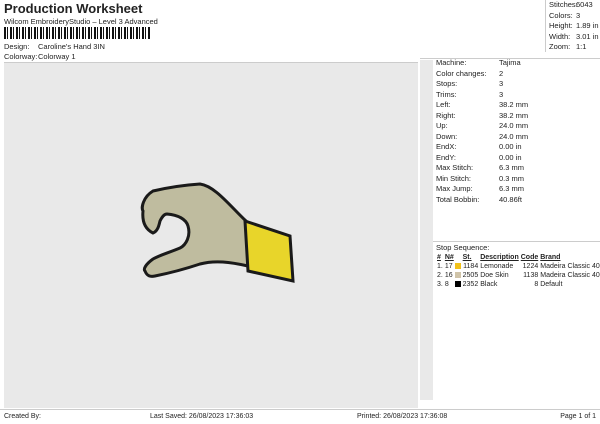 This screenshot has width=600, height=424. Describe the element at coordinates (21, 56) in the screenshot. I see `colorway-label: Colorway:` at that location.